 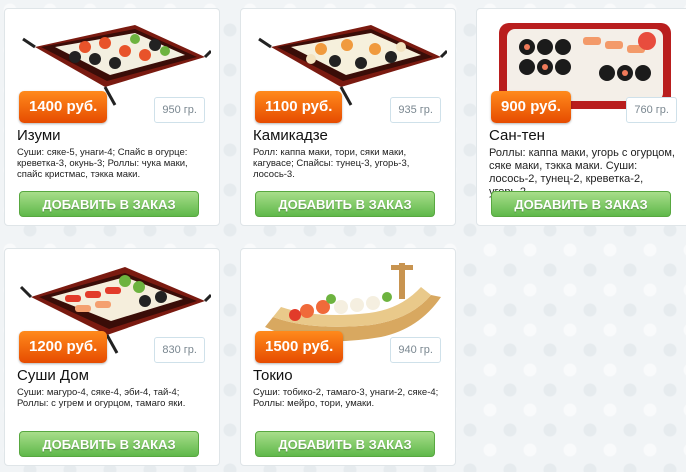 I want to click on price-badge: 1500 руб., so click(x=299, y=347).